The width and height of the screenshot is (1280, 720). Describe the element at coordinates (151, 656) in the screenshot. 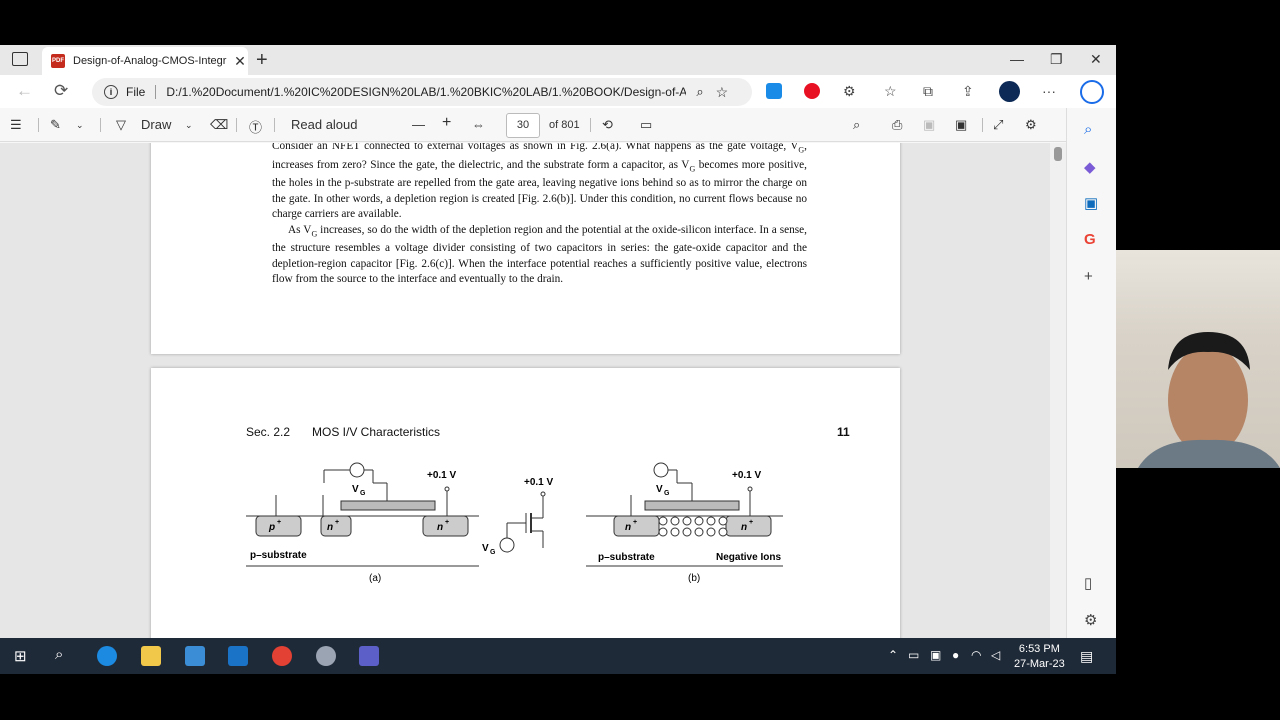

I see `file-explorer-icon` at that location.